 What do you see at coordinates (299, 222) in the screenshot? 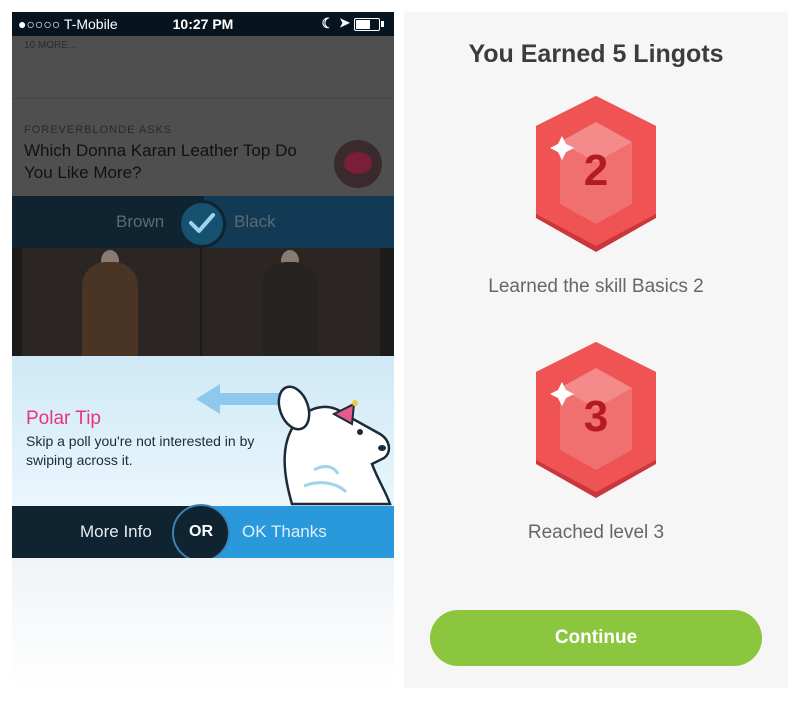
I see `vote-right-bg` at bounding box center [299, 222].